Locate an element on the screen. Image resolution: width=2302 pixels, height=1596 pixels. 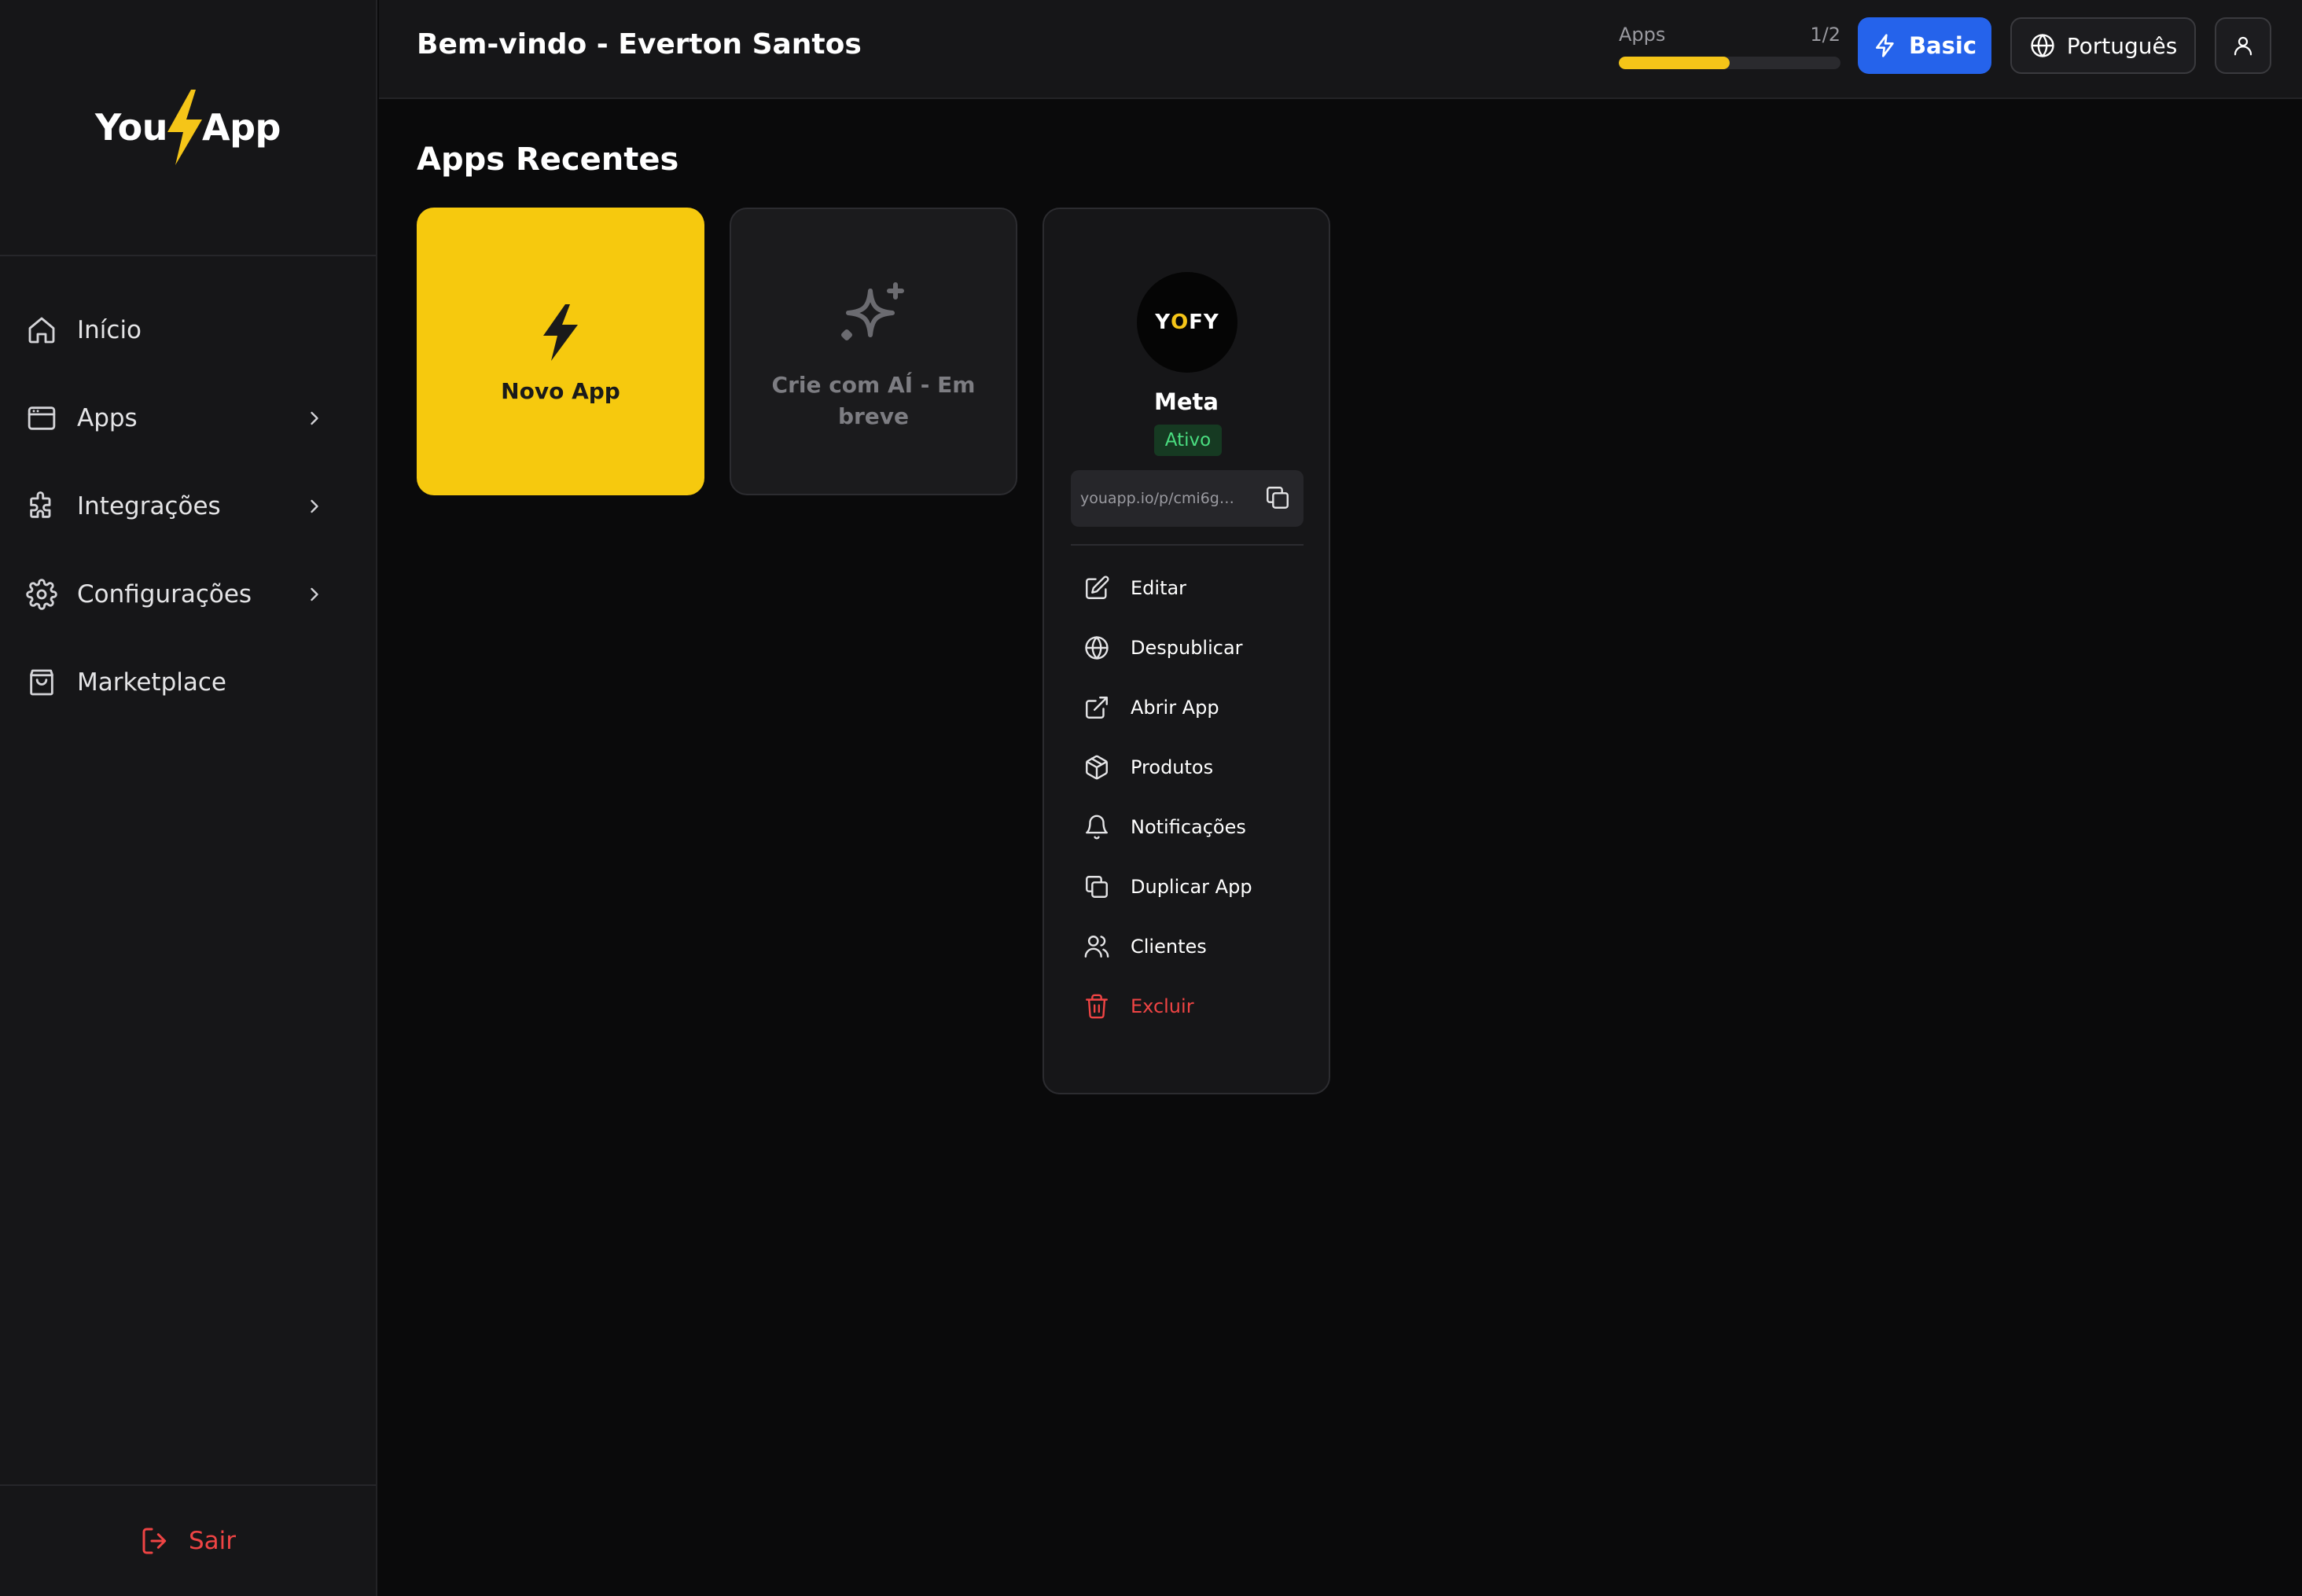
sidebar-item-label: Configurações is located at coordinates (164, 594).